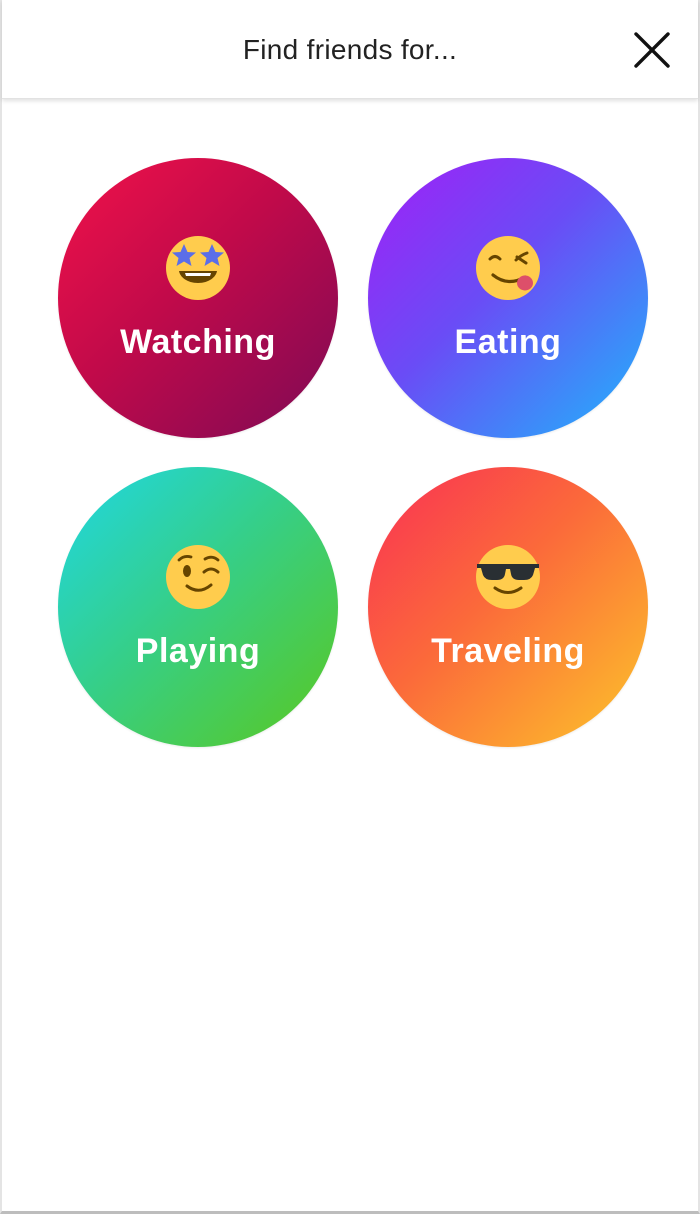 The image size is (700, 1214). Describe the element at coordinates (508, 342) in the screenshot. I see `category-label: Eating` at that location.